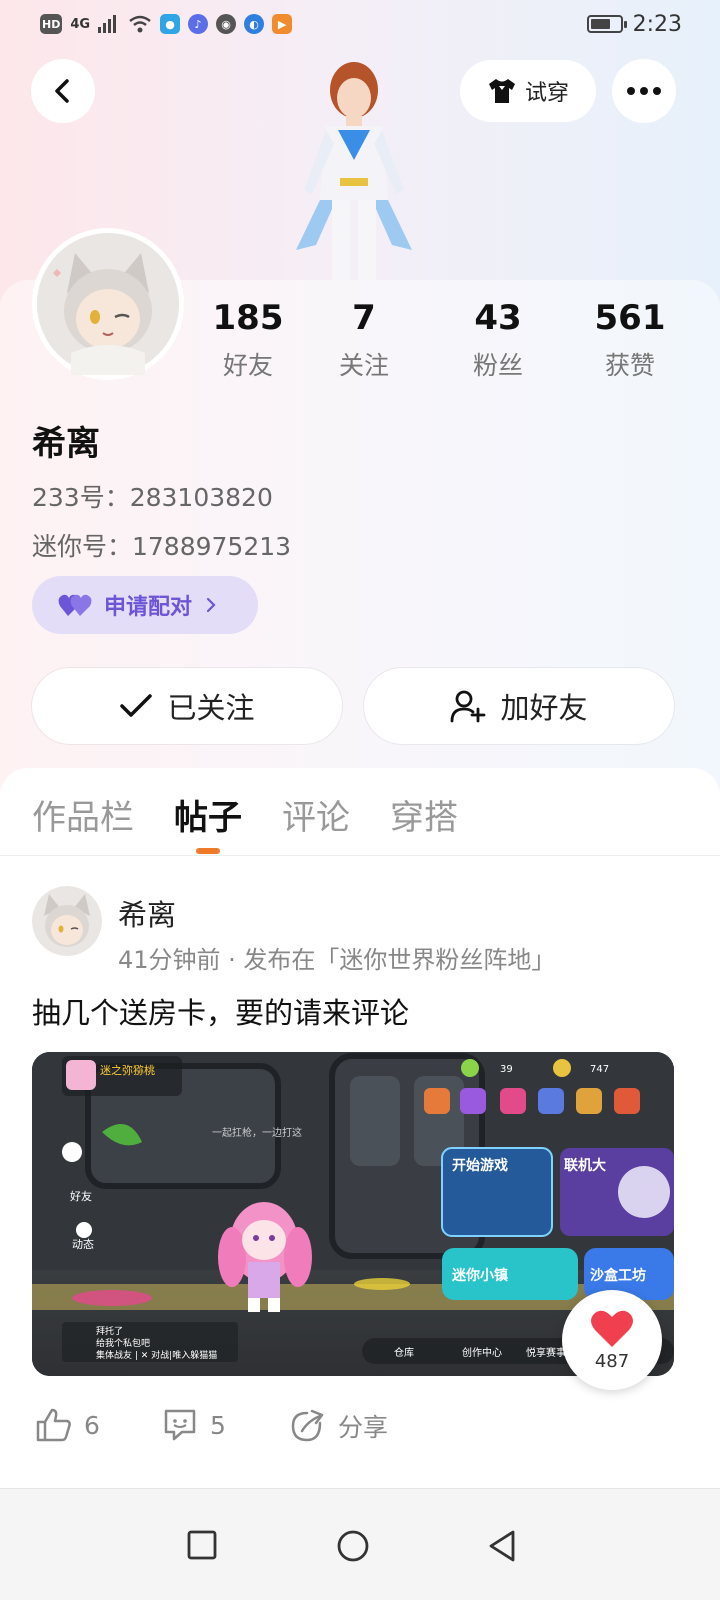 This screenshot has height=1600, width=720. Describe the element at coordinates (606, 24) in the screenshot. I see `battery-icon` at that location.